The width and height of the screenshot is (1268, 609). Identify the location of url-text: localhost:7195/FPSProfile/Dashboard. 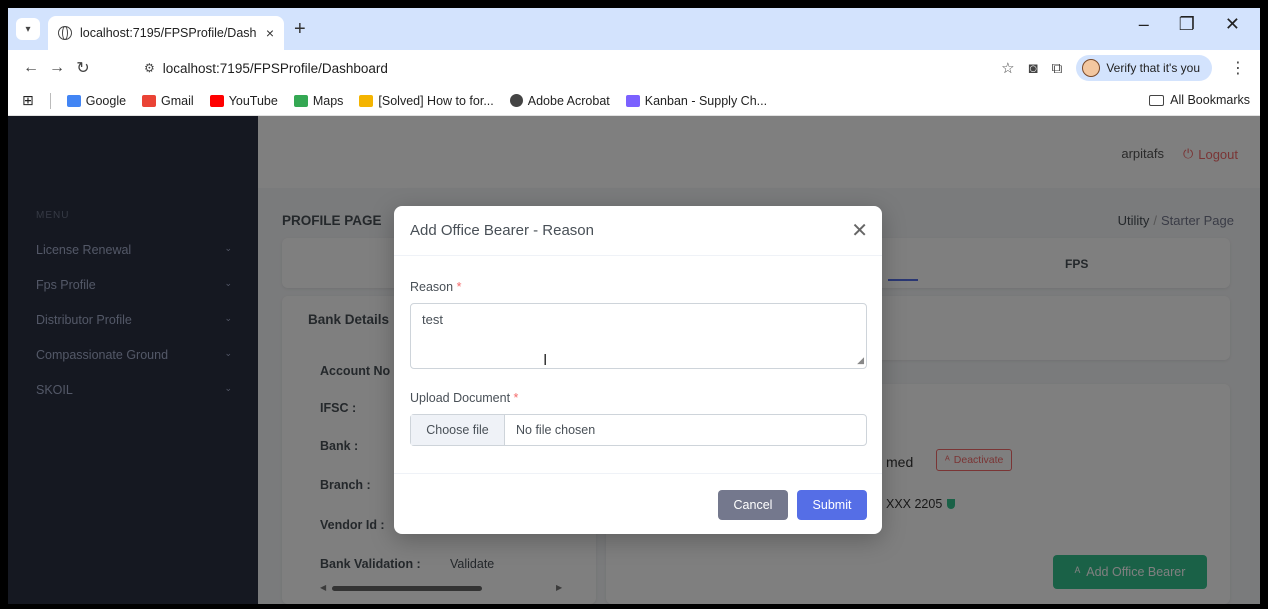
(275, 68).